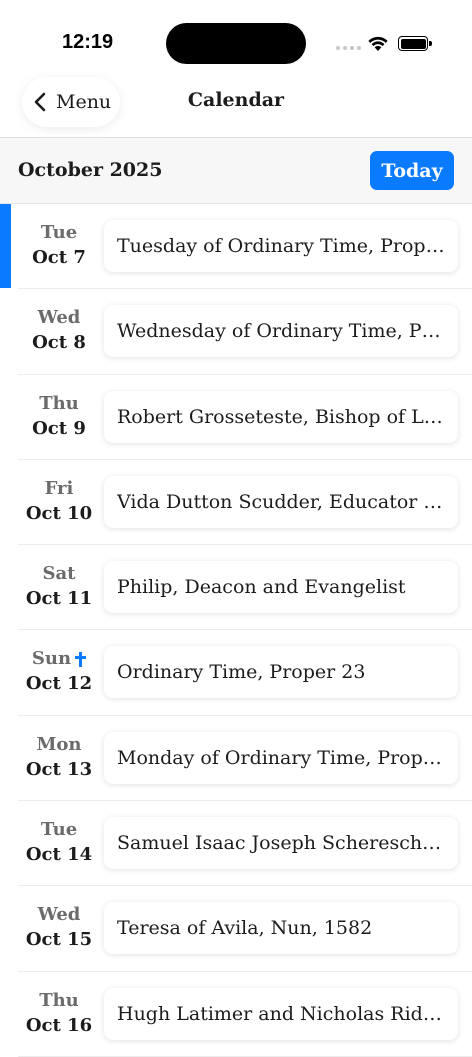 The height and width of the screenshot is (1057, 472). I want to click on date-label: Thu Oct 9, so click(59, 417).